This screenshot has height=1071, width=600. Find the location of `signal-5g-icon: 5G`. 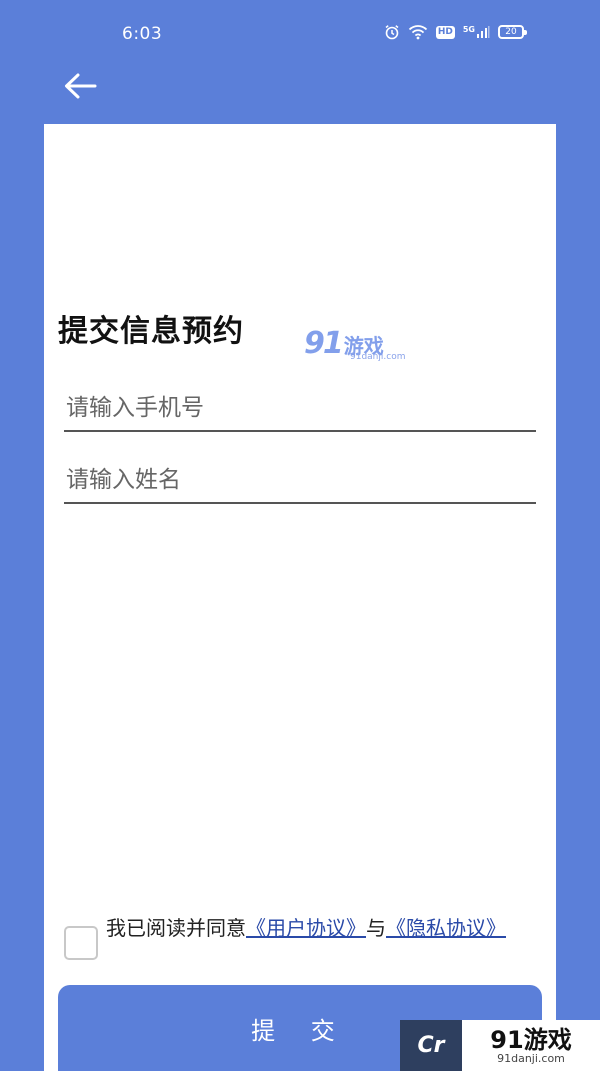

signal-5g-icon: 5G is located at coordinates (476, 32).